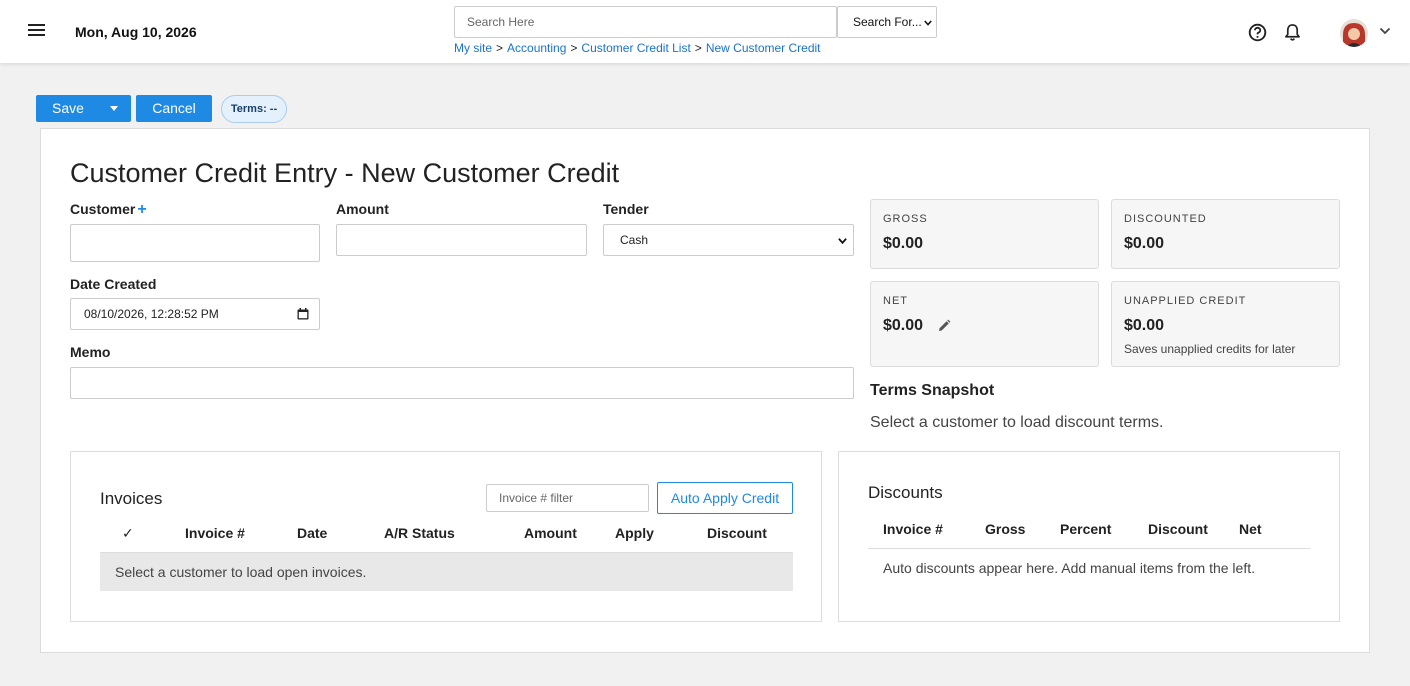  I want to click on breadcrumb-accounting: Accounting, so click(536, 48).